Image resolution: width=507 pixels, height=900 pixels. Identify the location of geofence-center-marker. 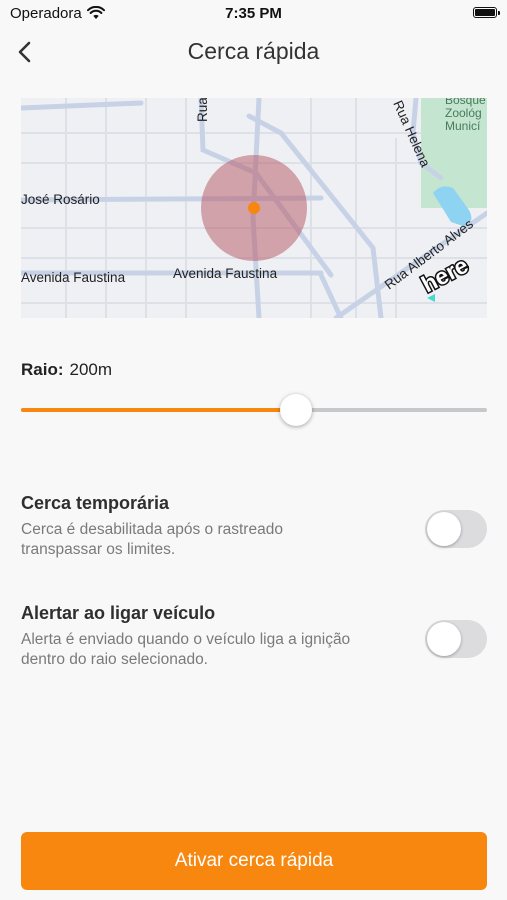
(254, 208).